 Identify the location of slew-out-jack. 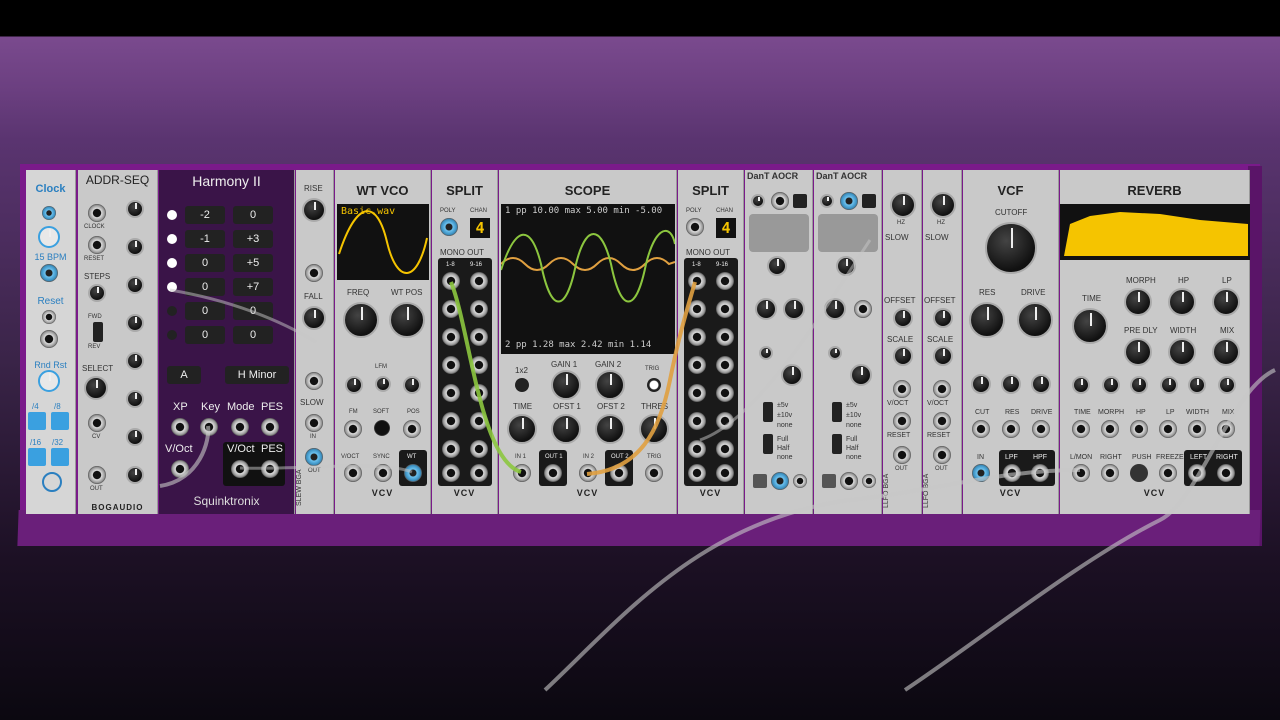
(314, 457).